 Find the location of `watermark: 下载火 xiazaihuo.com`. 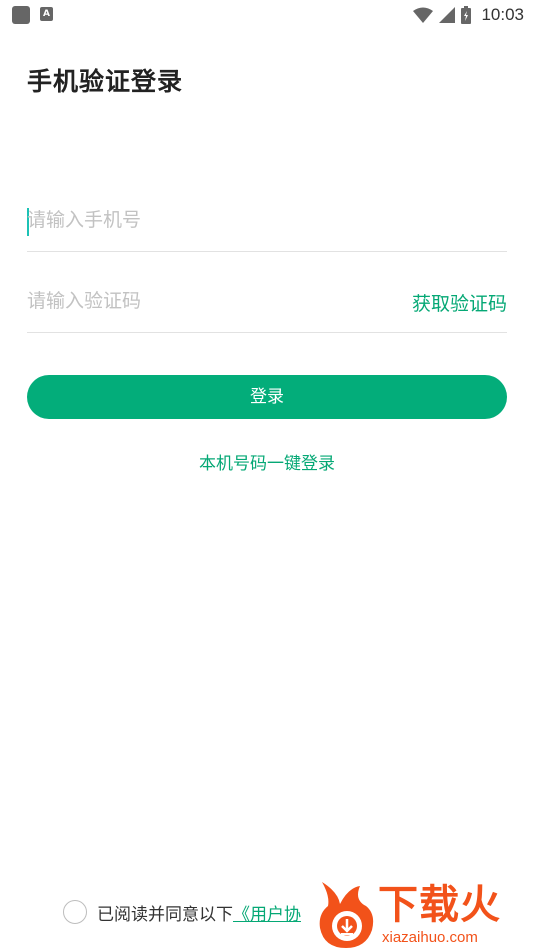

watermark: 下载火 xiazaihuo.com is located at coordinates (424, 915).